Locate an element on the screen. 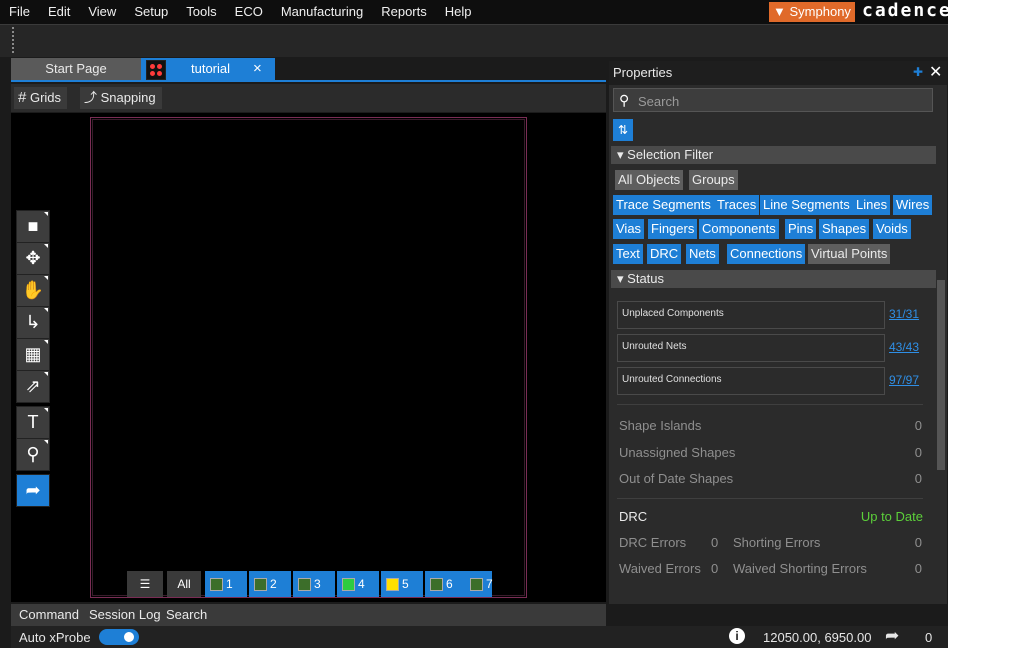 This screenshot has width=1013, height=648. filter-chip: Wires is located at coordinates (913, 205).